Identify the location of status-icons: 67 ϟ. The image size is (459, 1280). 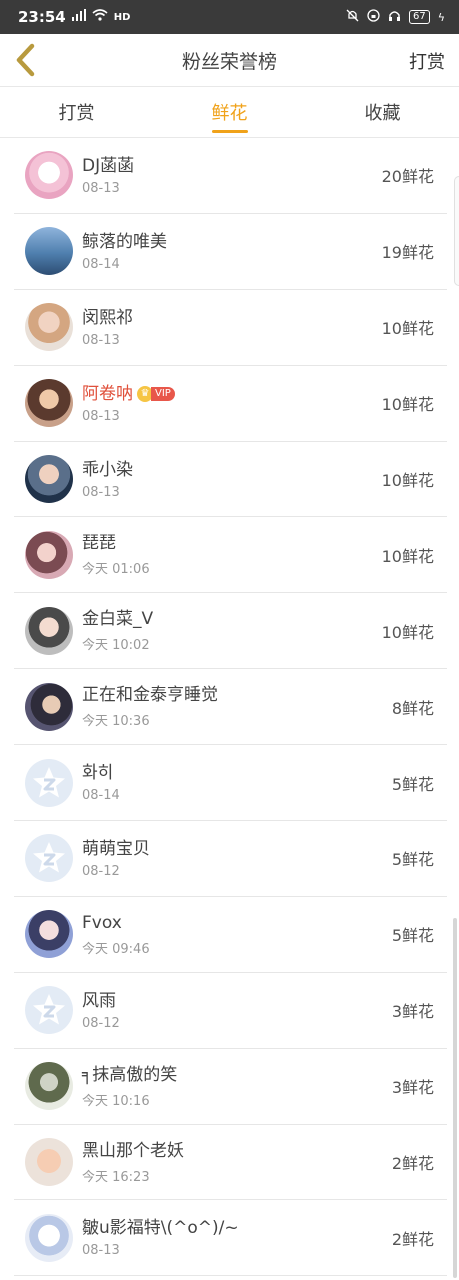
(395, 17).